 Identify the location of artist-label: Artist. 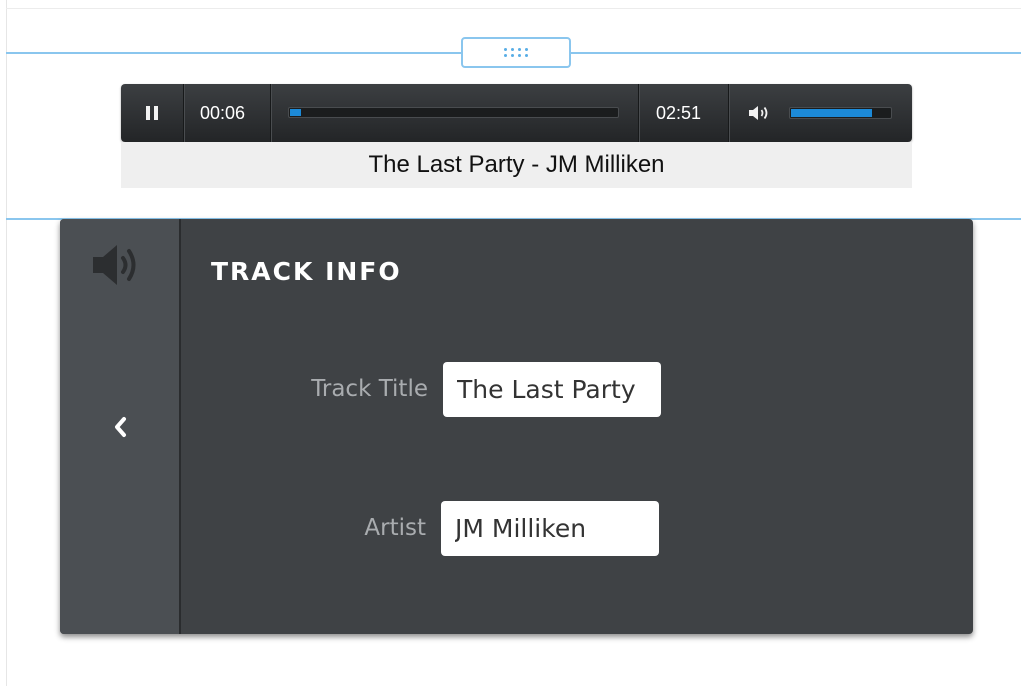
(395, 528).